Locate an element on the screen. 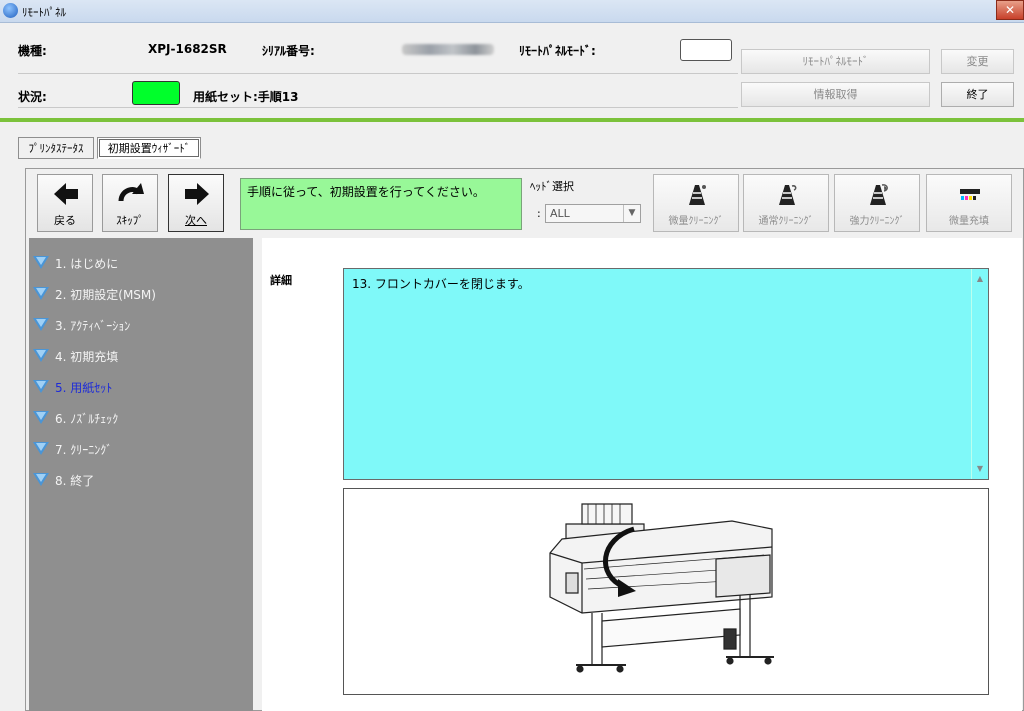 The width and height of the screenshot is (1024, 711). skip-label: ｽｷｯﾌﾟ is located at coordinates (130, 220).